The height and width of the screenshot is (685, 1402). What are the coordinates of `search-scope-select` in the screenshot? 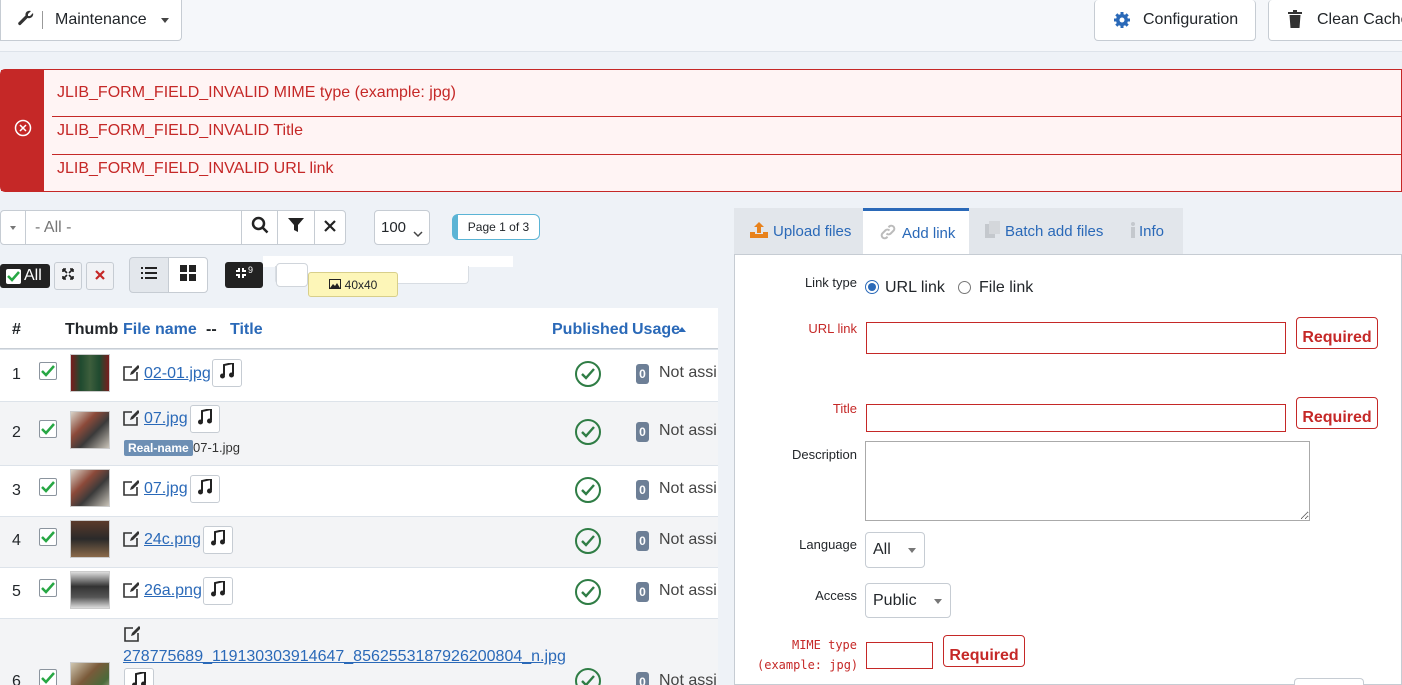 It's located at (13, 227).